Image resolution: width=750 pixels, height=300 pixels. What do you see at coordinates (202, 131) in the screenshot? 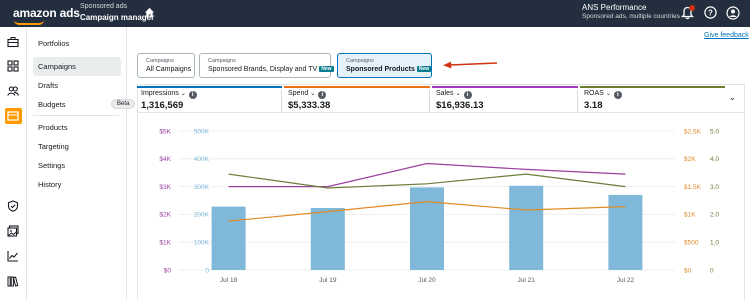
I see `y-tick-impressions: 500K` at bounding box center [202, 131].